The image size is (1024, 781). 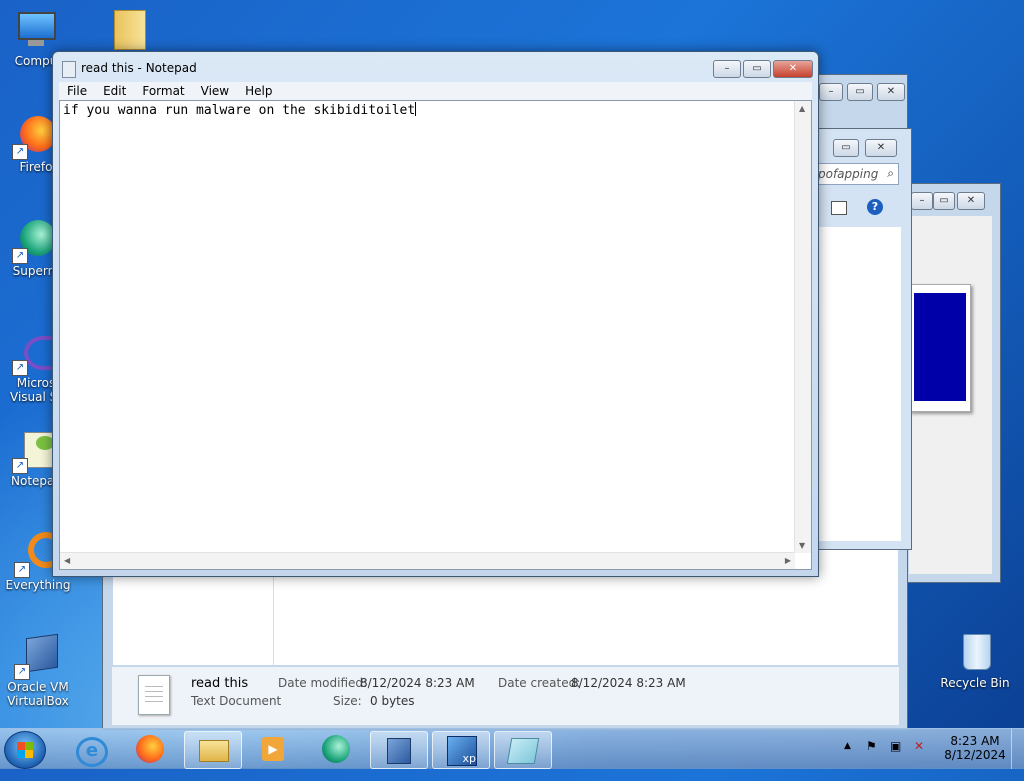 What do you see at coordinates (236, 701) in the screenshot?
I see `file-type: Text Document` at bounding box center [236, 701].